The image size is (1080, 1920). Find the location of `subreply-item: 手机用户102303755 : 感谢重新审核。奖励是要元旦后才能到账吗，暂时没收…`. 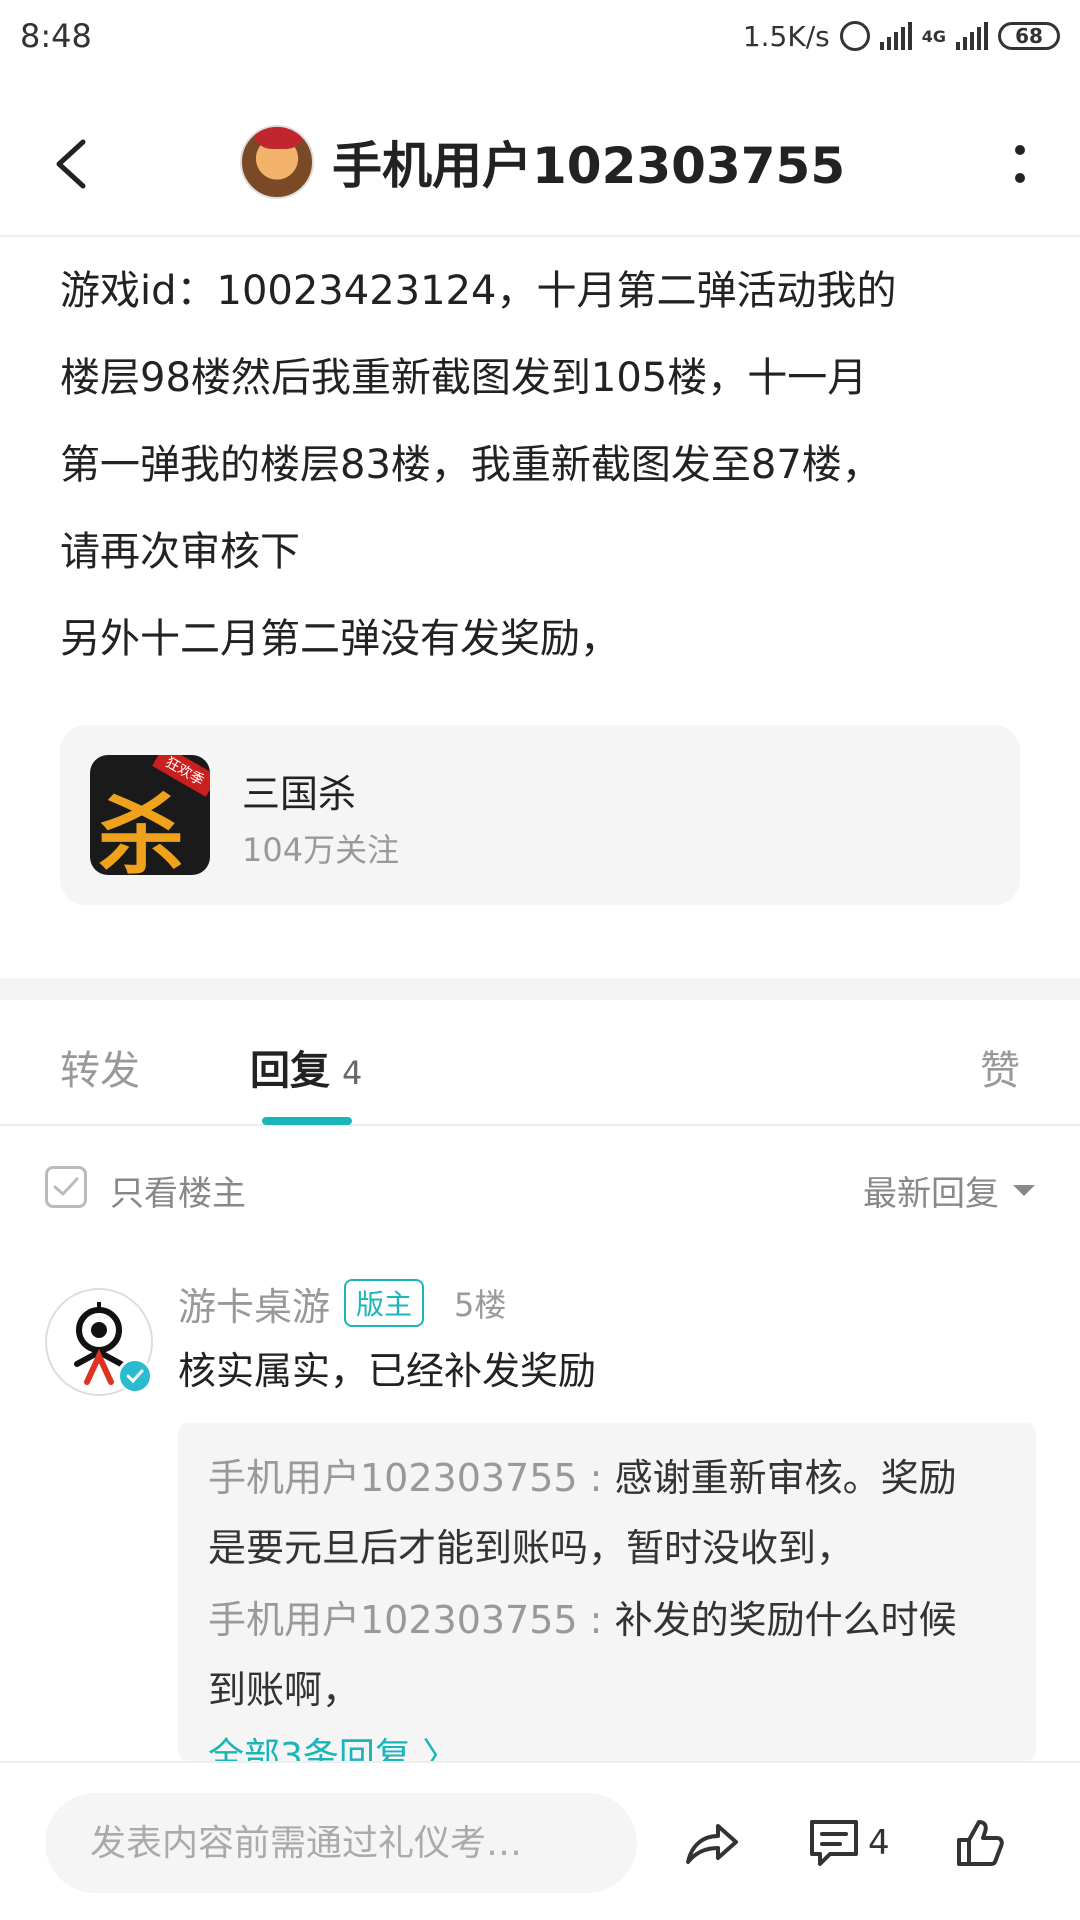

subreply-item: 手机用户102303755 : 感谢重新审核。奖励是要元旦后才能到账吗，暂时没收… is located at coordinates (607, 1513).